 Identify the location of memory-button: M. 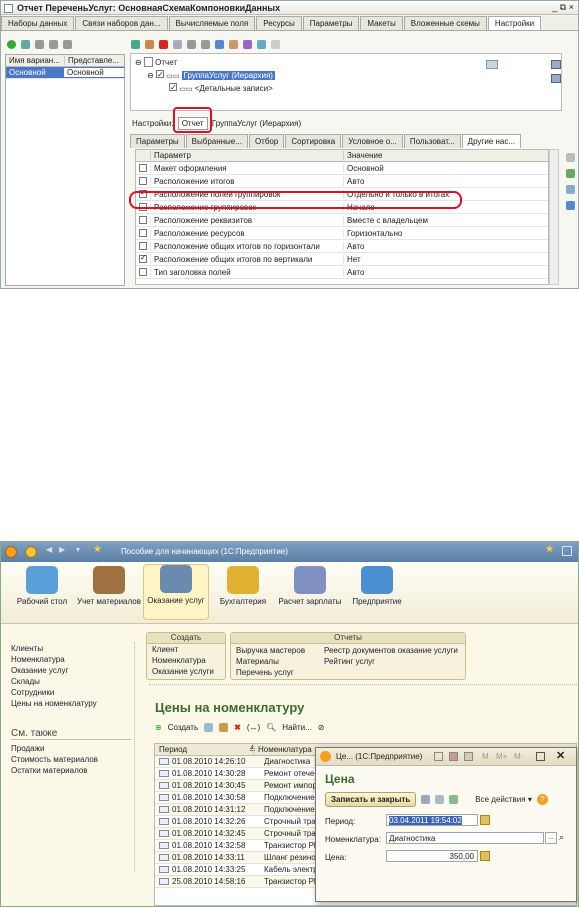
(485, 756).